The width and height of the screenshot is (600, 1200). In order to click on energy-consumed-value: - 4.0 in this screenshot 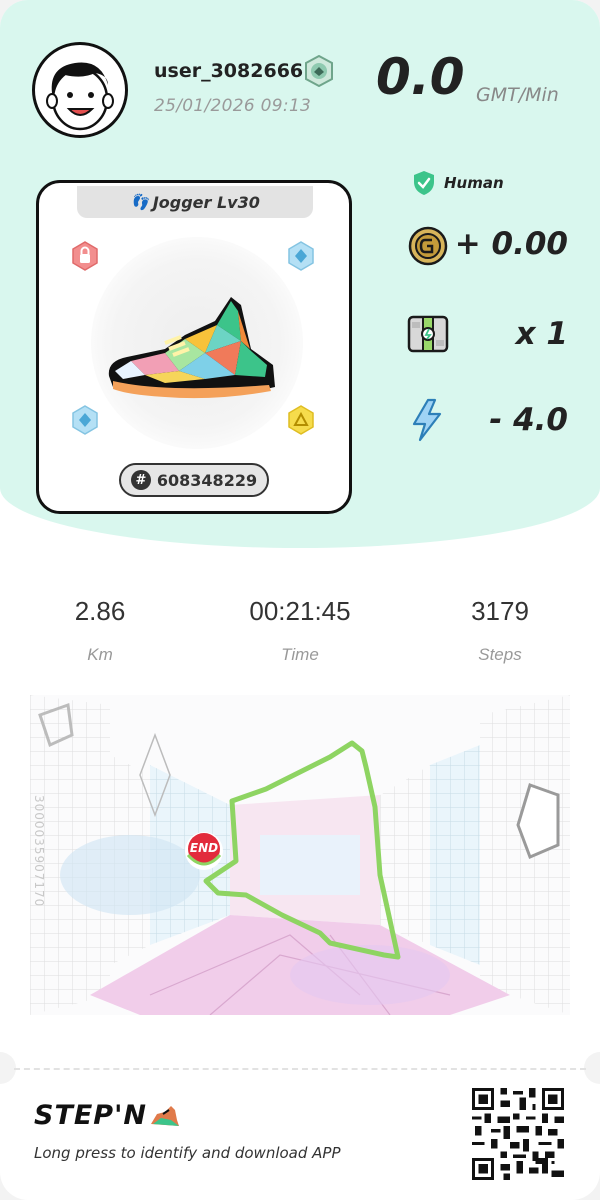, I will do `click(528, 420)`.